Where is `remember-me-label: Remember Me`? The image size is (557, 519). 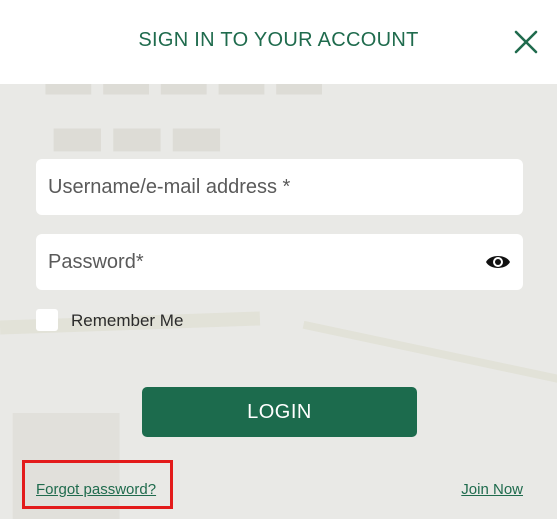
remember-me-label: Remember Me is located at coordinates (127, 320).